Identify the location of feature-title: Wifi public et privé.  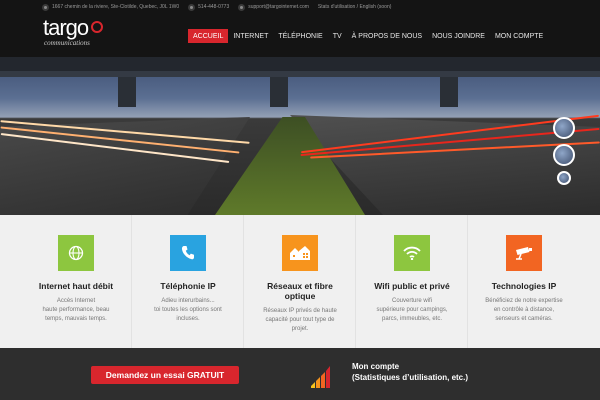
(412, 286).